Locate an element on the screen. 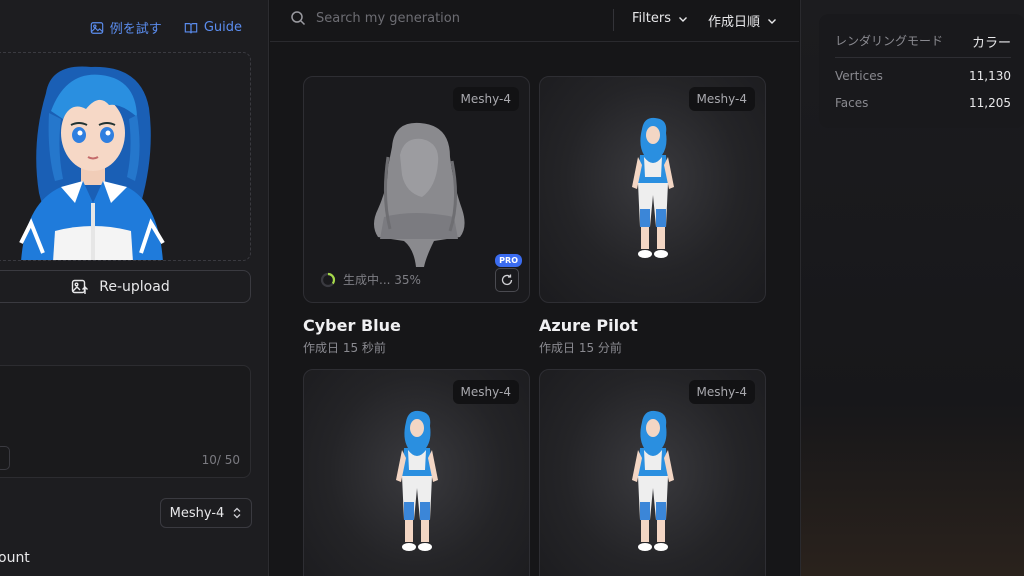 Image resolution: width=1024 pixels, height=576 pixels. progress-ring-icon is located at coordinates (328, 279).